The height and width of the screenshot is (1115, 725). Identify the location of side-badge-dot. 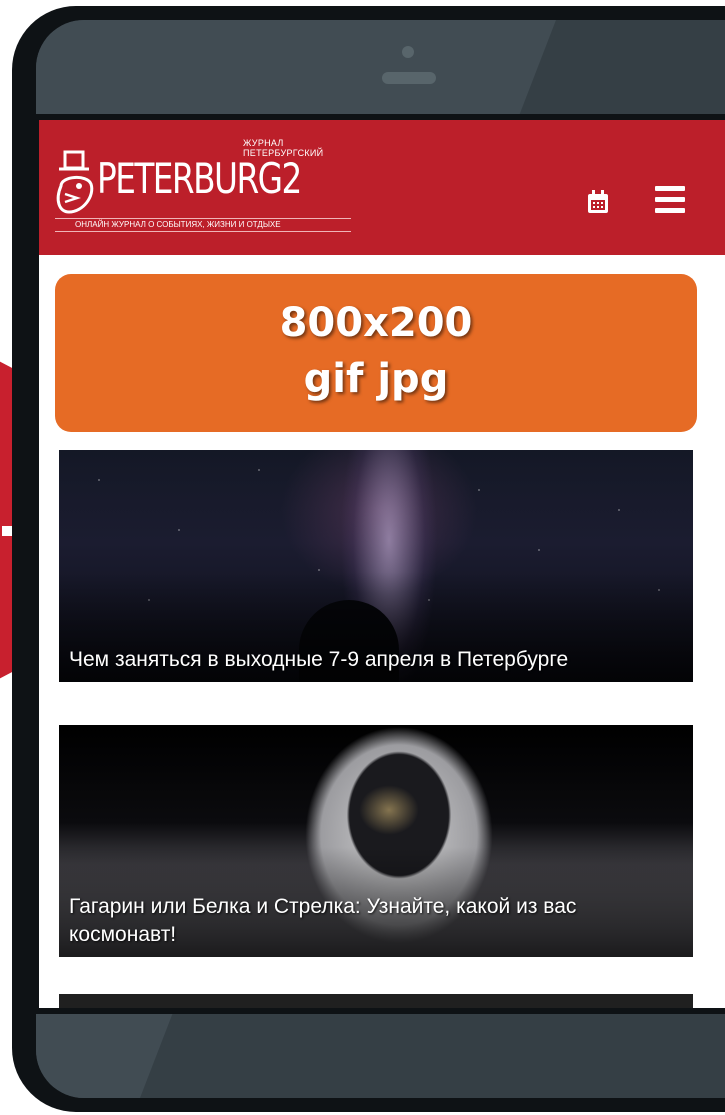
(7, 531).